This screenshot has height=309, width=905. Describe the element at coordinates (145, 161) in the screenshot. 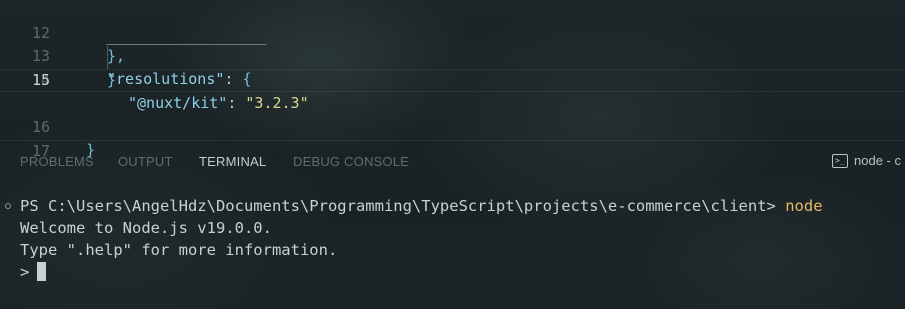

I see `tab-output: OUTPUT` at that location.